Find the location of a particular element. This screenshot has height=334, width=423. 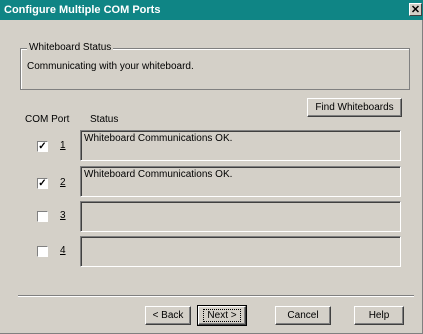

help-button: Help is located at coordinates (379, 315).